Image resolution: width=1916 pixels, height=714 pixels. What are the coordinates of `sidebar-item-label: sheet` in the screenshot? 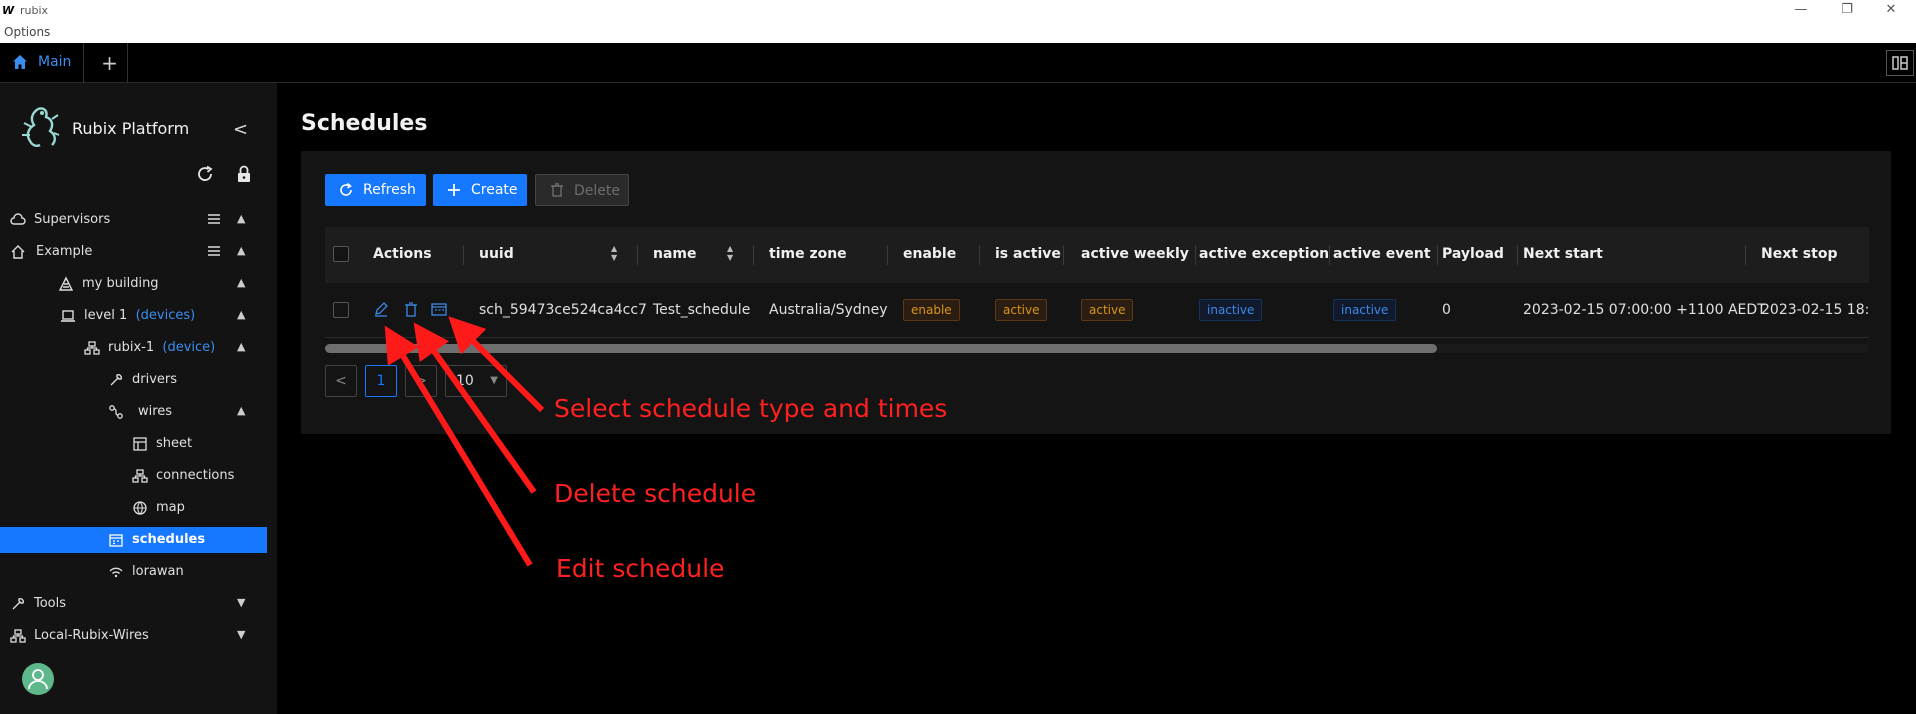 It's located at (174, 443).